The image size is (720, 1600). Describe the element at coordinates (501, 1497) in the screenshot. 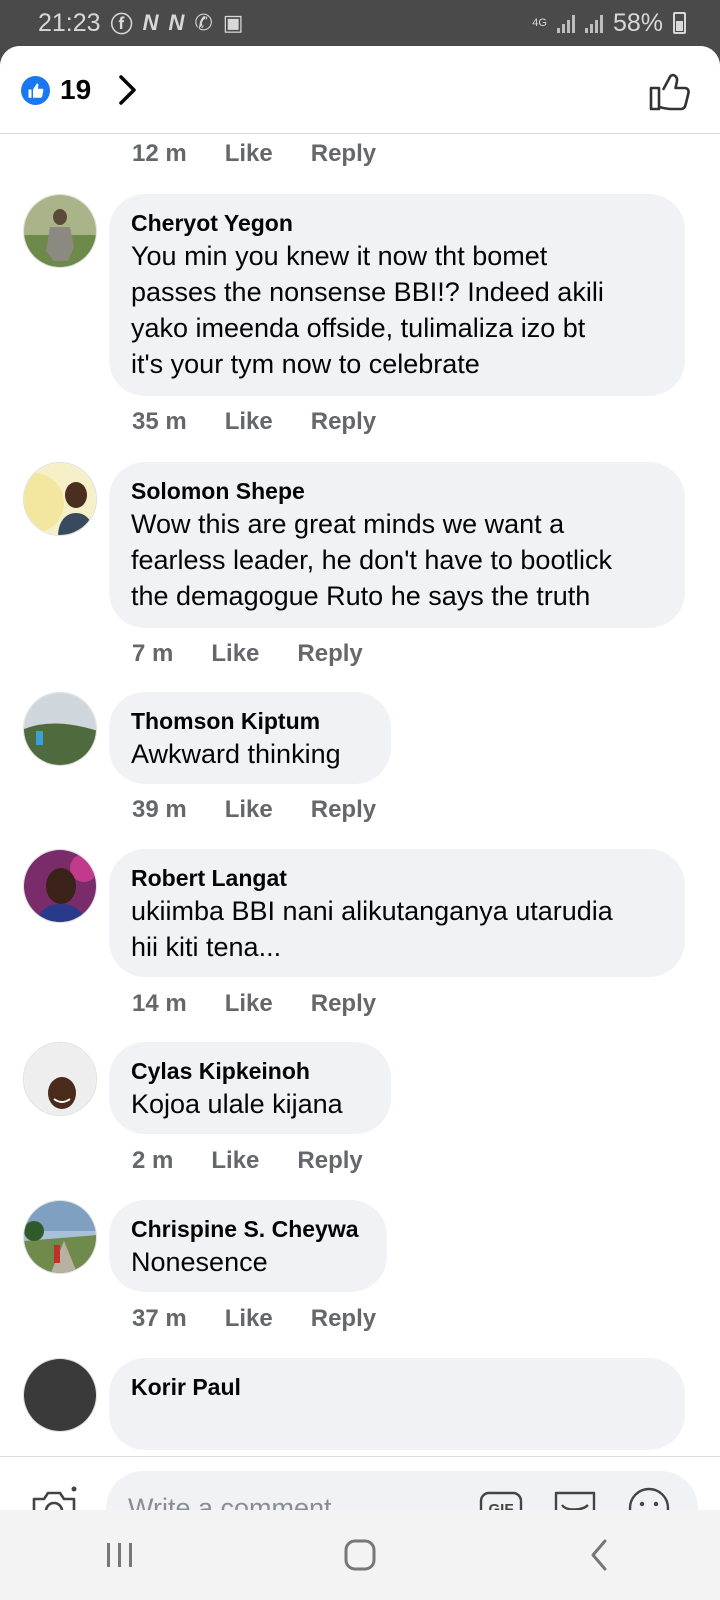

I see `gif-button: GIF` at that location.